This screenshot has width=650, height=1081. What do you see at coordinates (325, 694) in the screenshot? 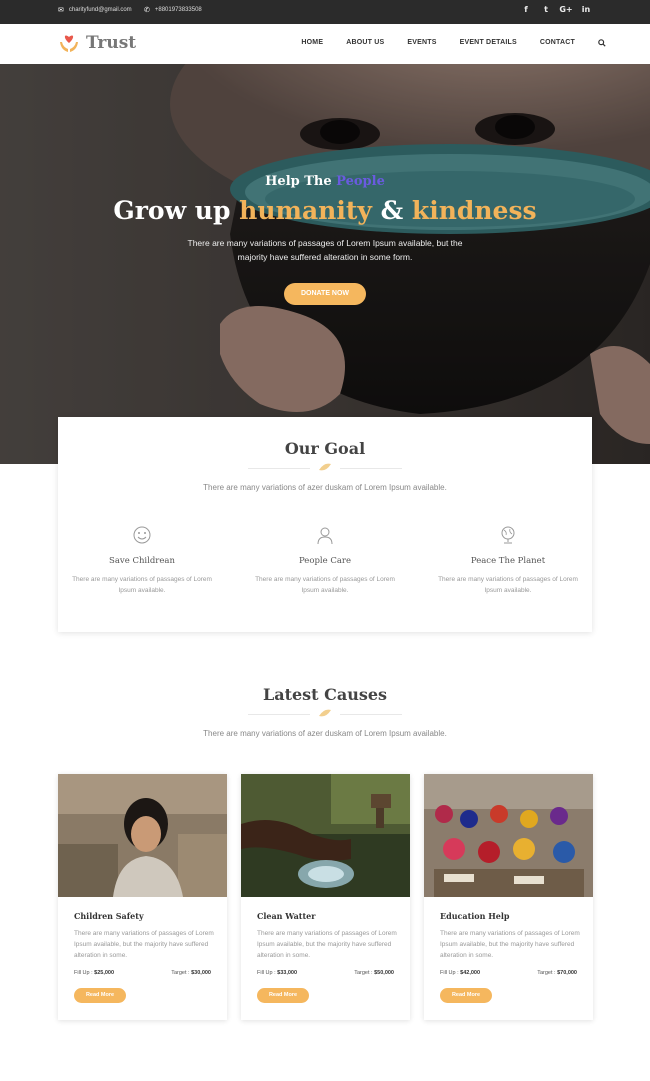
I see `causes-title: Latest Causes` at bounding box center [325, 694].